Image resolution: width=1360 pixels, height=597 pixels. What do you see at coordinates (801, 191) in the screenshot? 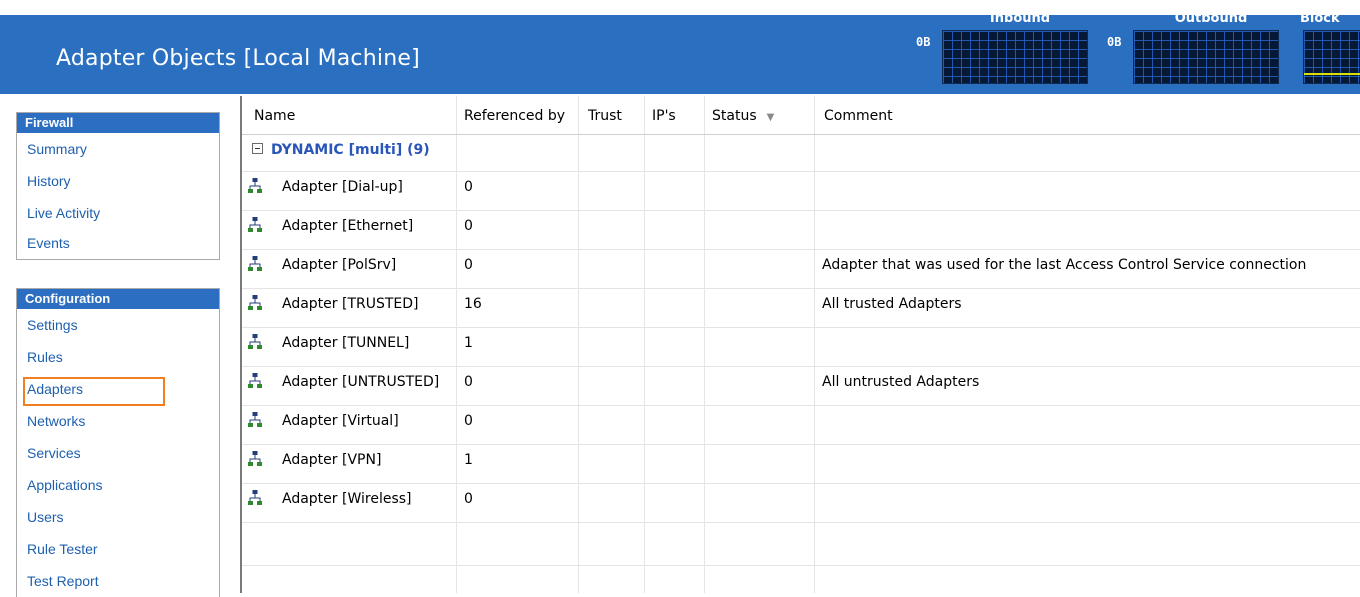
I see `table-row: Adapter [Dial-up] 0` at bounding box center [801, 191].